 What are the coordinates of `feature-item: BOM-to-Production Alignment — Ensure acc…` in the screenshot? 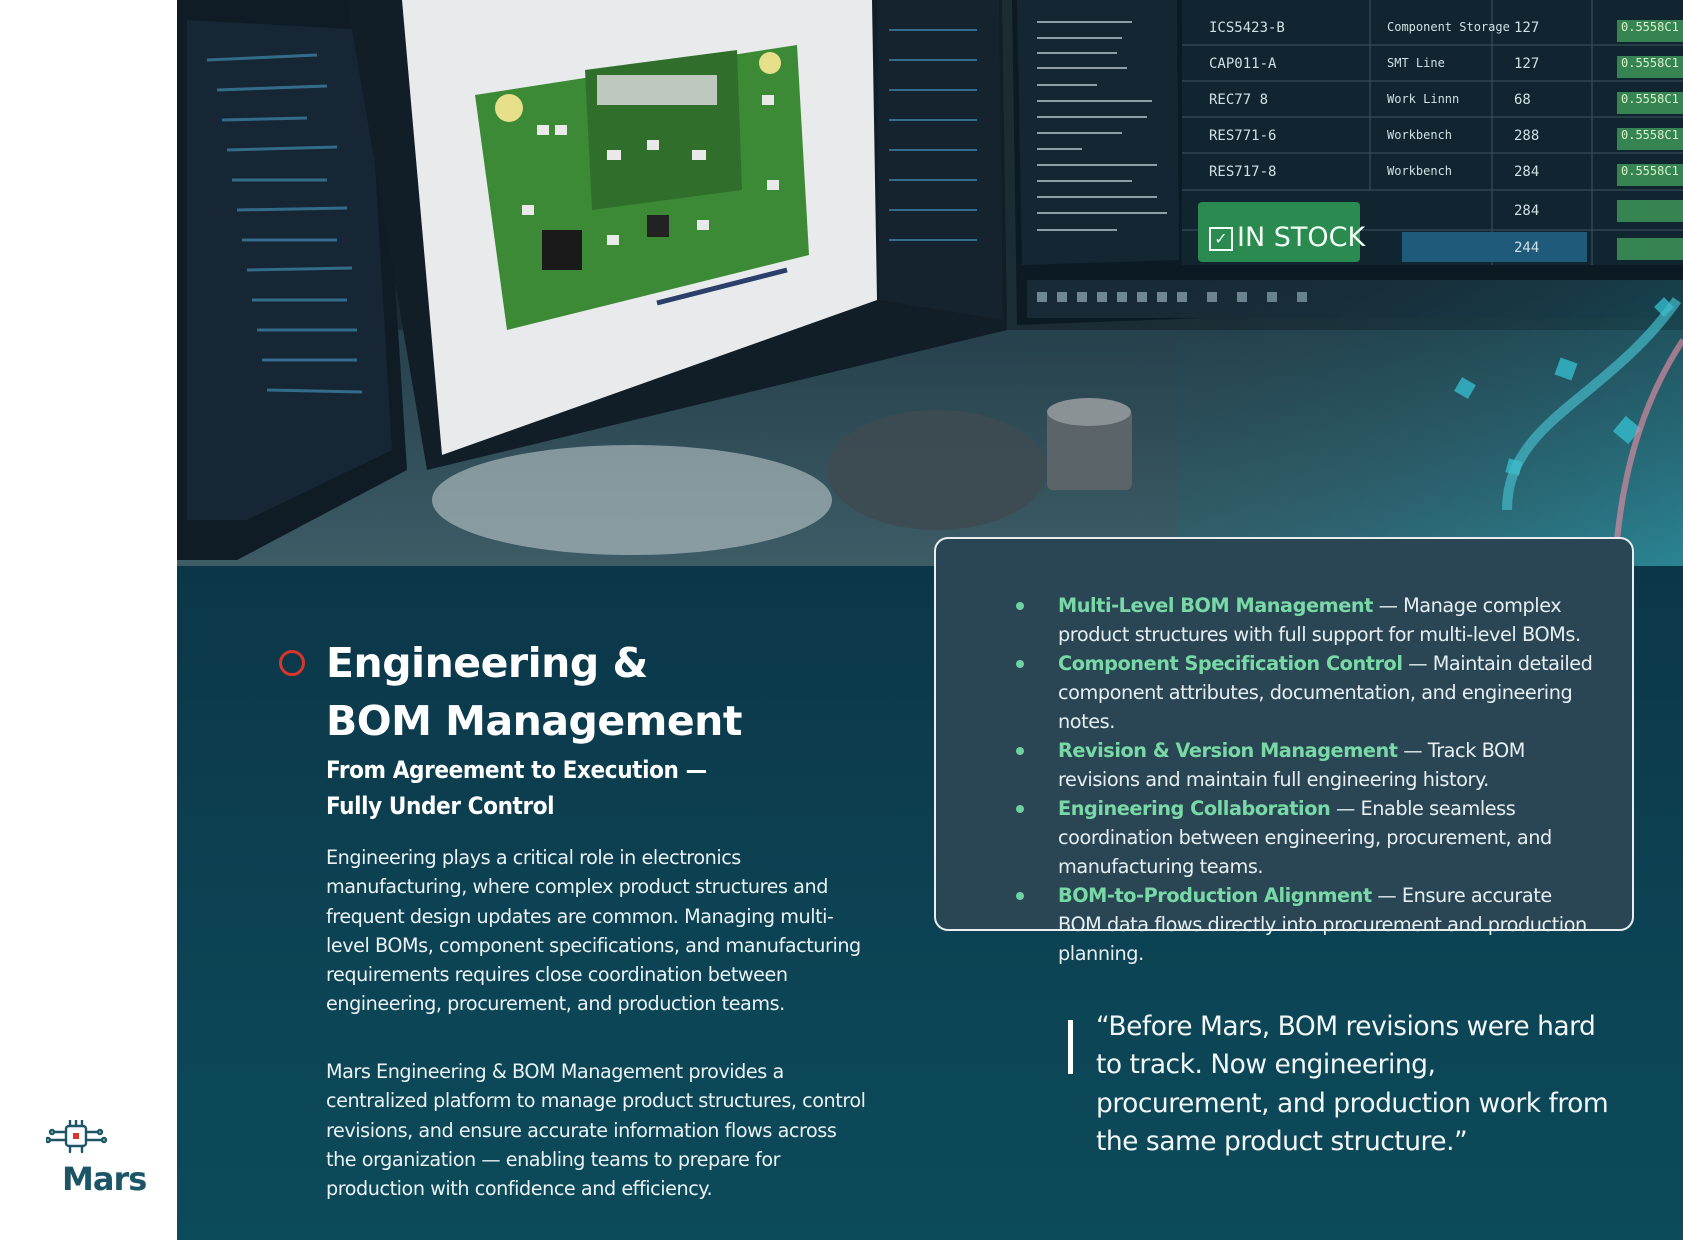 It's located at (1286, 924).